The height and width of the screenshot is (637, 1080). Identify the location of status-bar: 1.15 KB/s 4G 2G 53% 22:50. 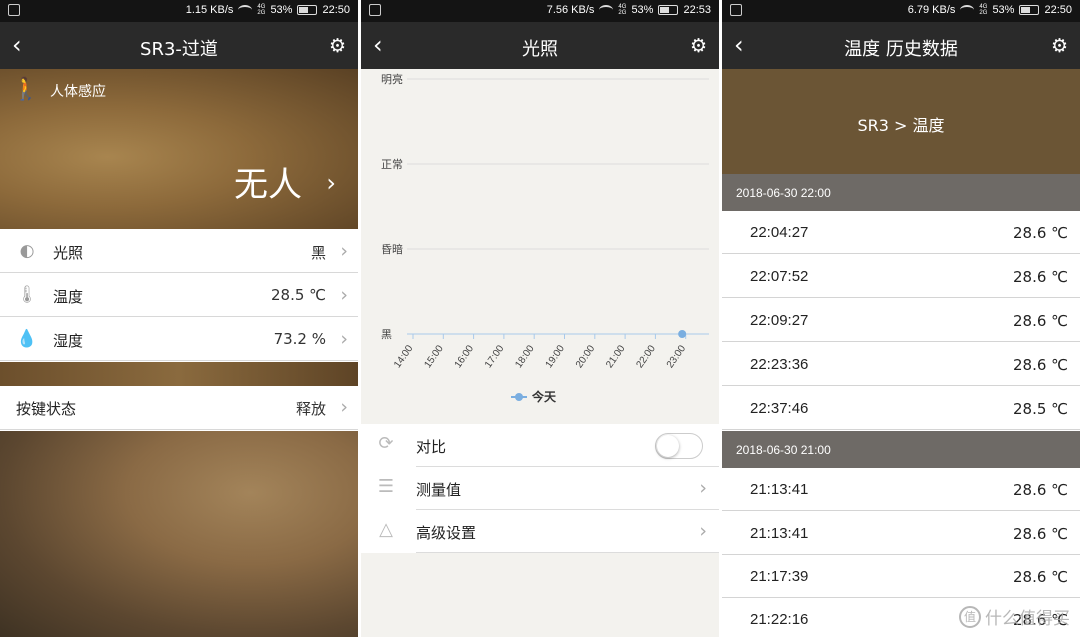
(179, 11).